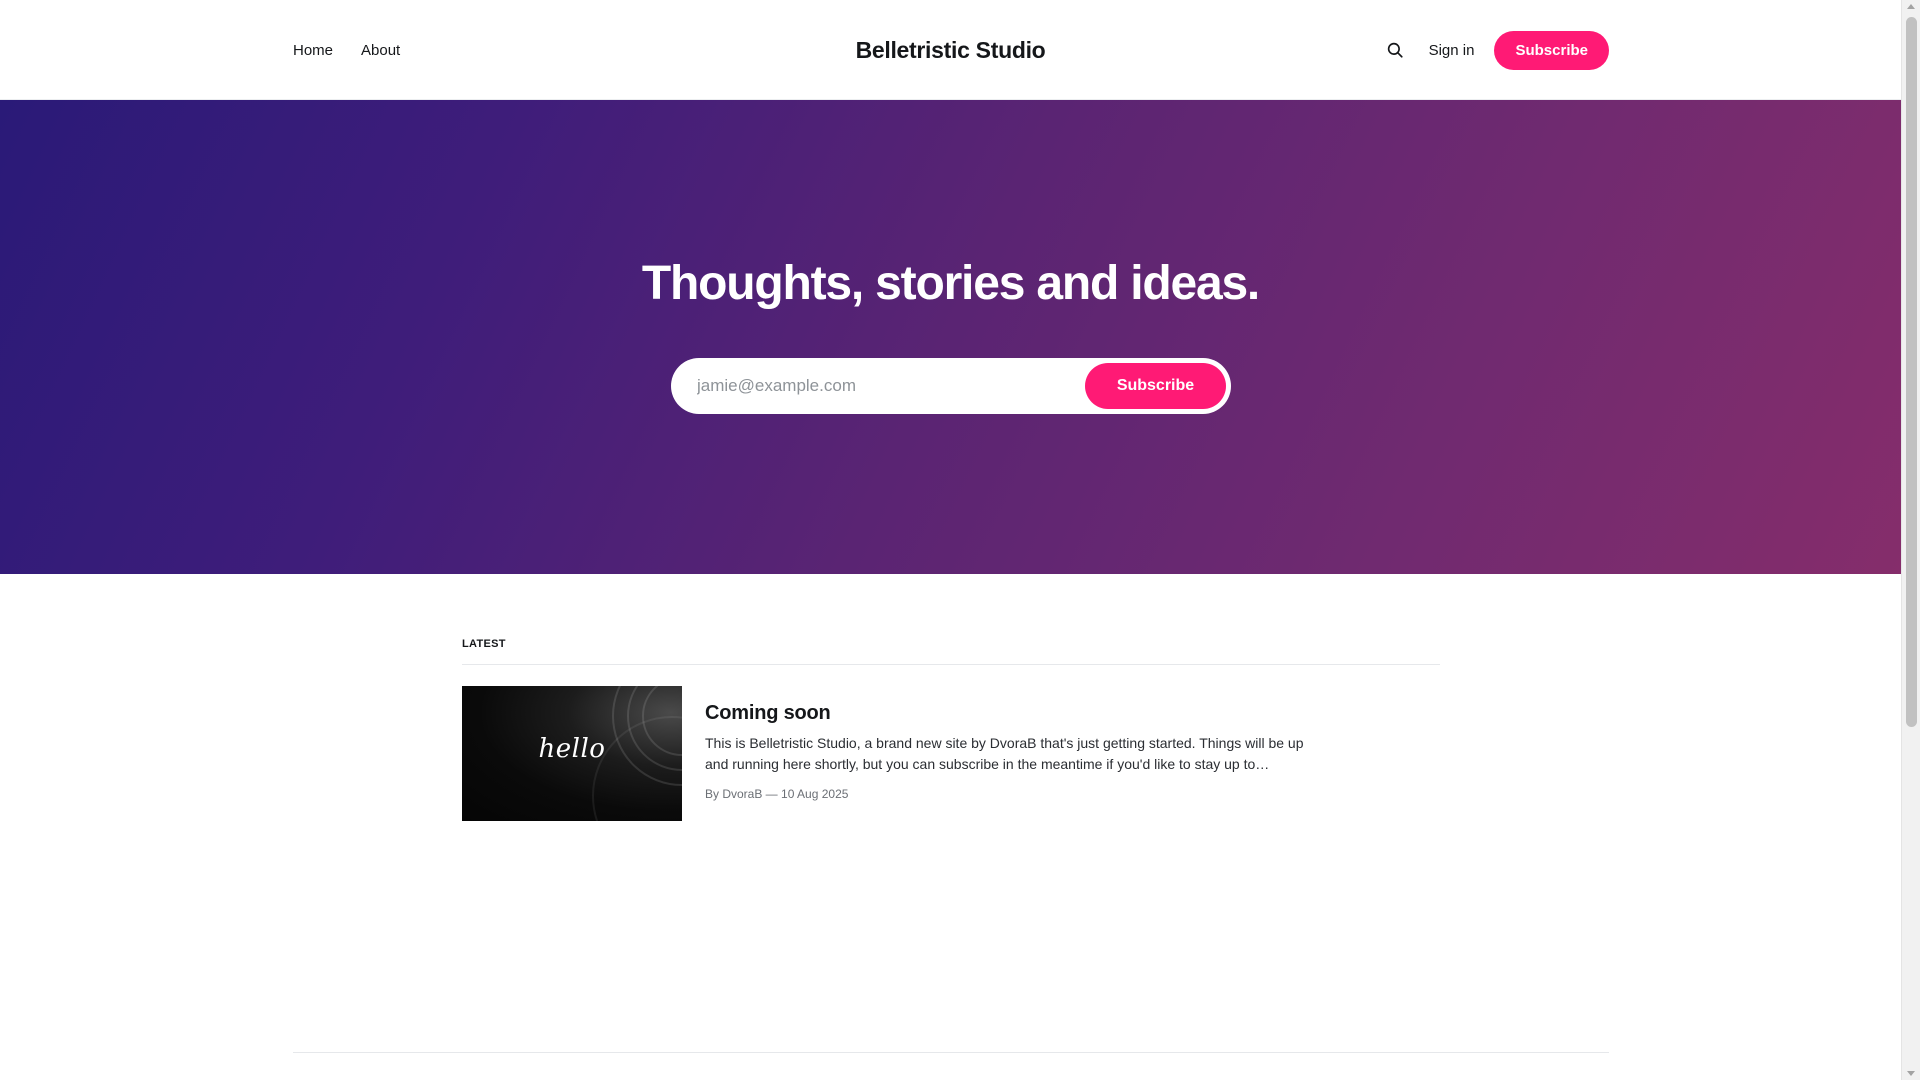 The width and height of the screenshot is (1920, 1080). I want to click on post-title: Coming soon, so click(768, 713).